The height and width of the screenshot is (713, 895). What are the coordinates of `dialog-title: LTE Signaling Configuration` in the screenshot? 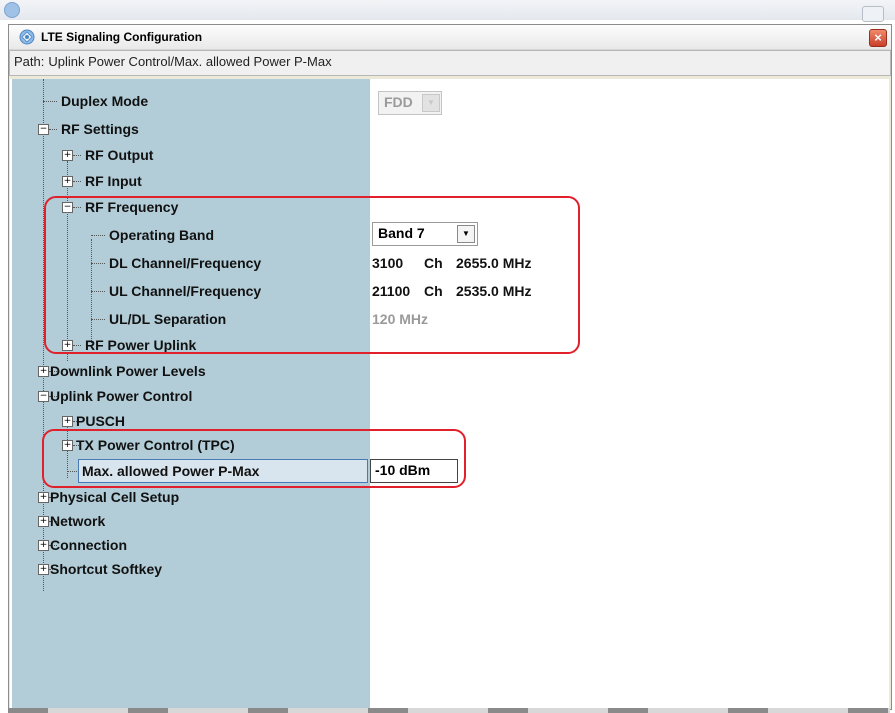 It's located at (122, 37).